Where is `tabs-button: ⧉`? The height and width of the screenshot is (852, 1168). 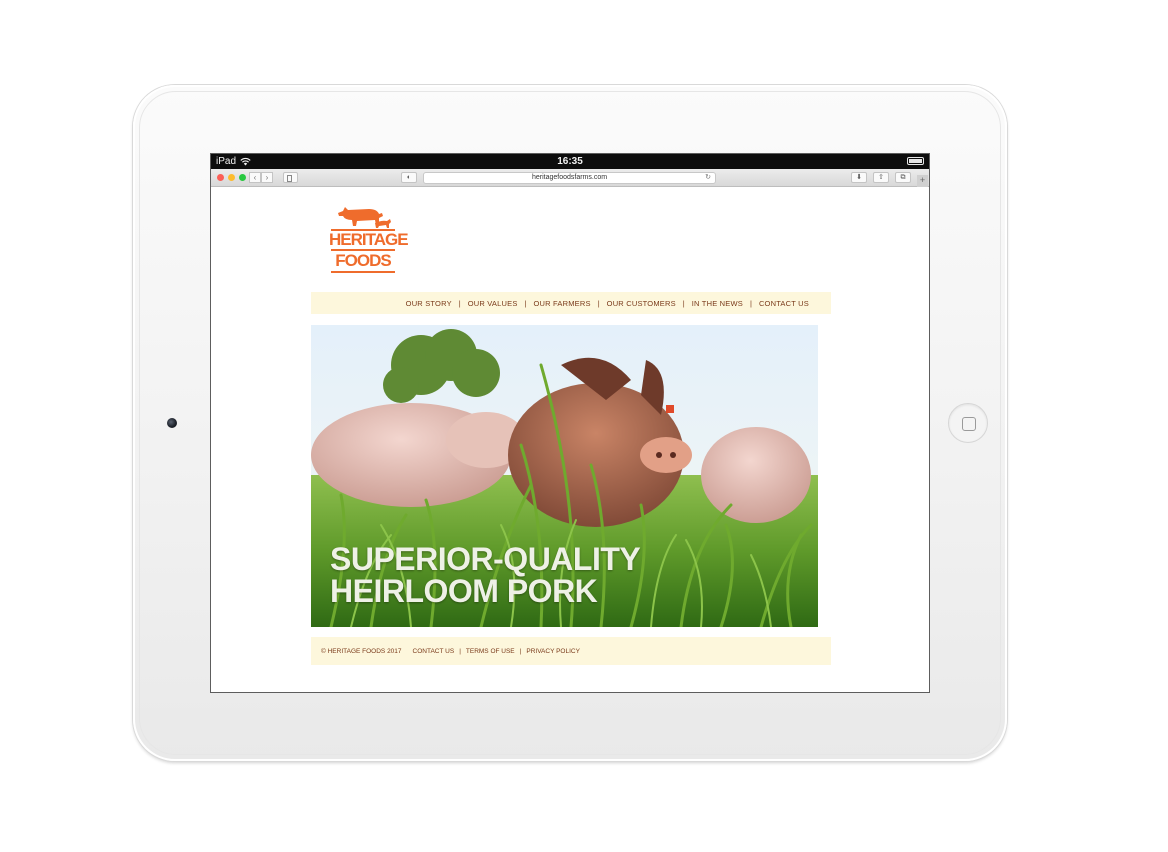 tabs-button: ⧉ is located at coordinates (903, 177).